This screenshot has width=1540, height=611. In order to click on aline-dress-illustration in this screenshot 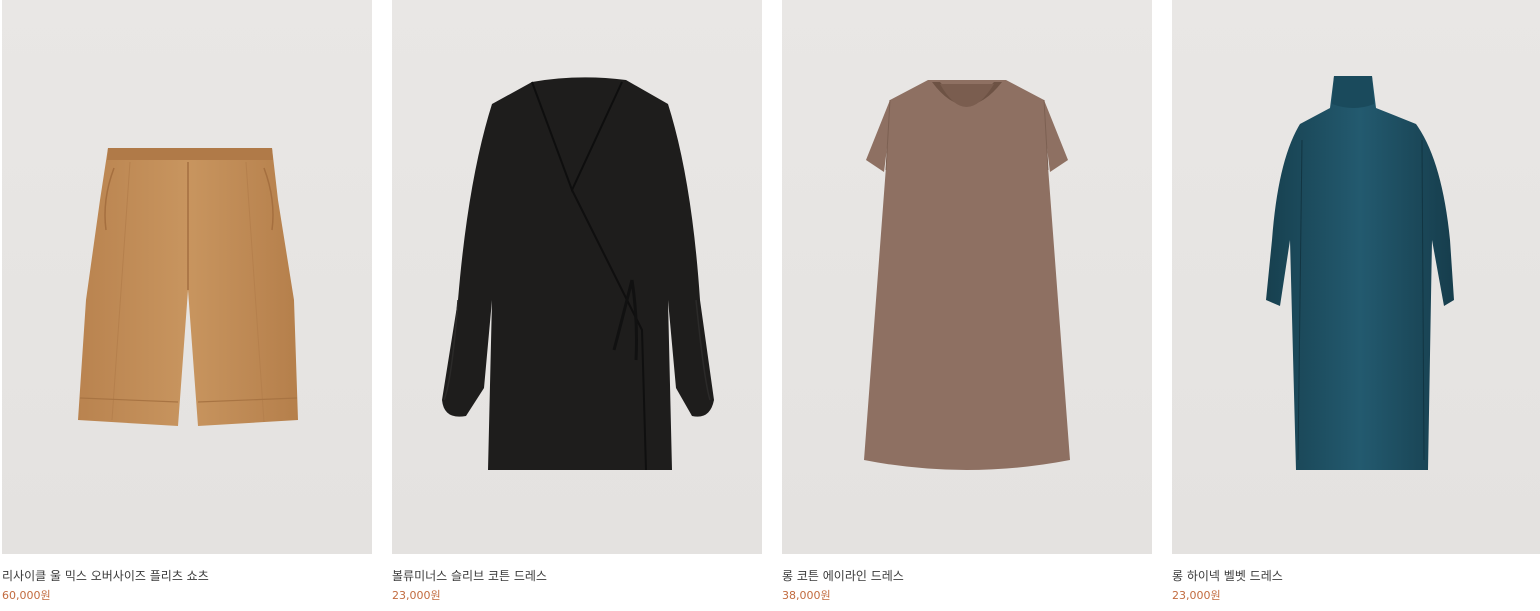, I will do `click(967, 275)`.